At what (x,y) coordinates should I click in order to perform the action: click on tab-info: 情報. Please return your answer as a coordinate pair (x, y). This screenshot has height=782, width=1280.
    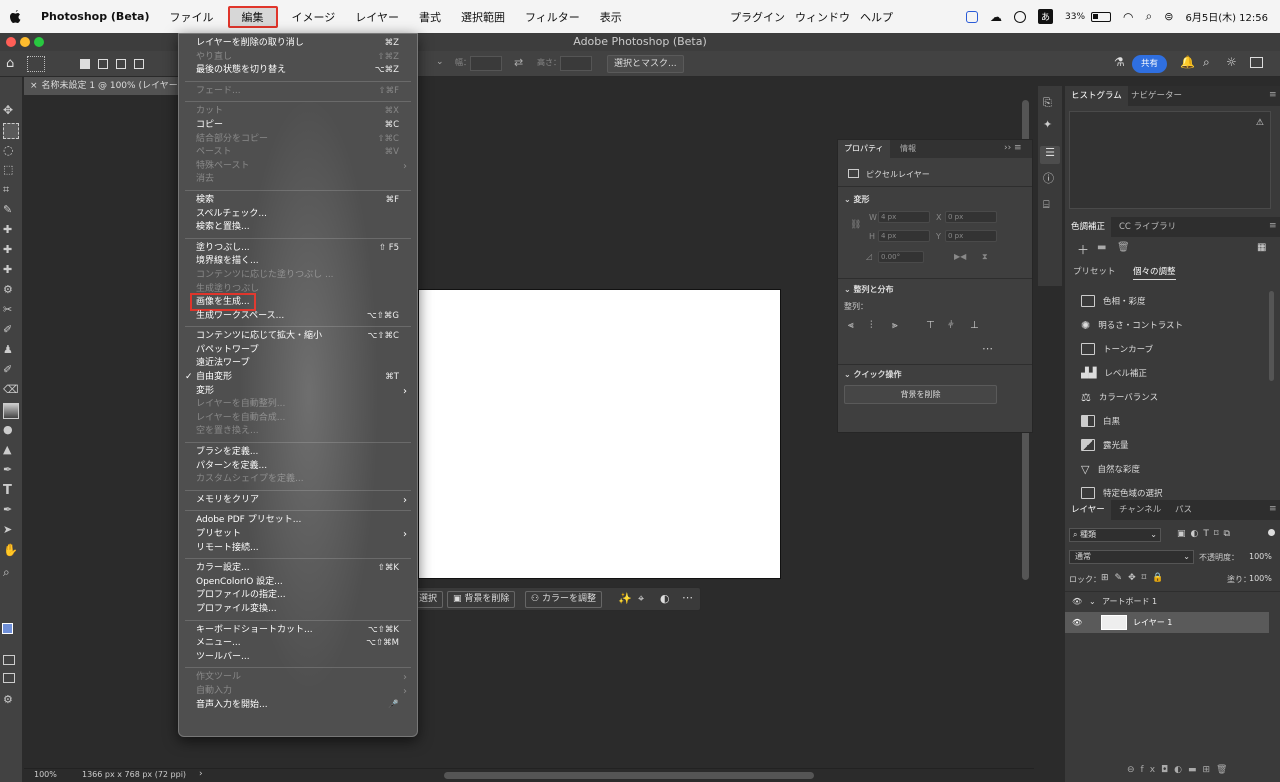
    Looking at the image, I should click on (908, 149).